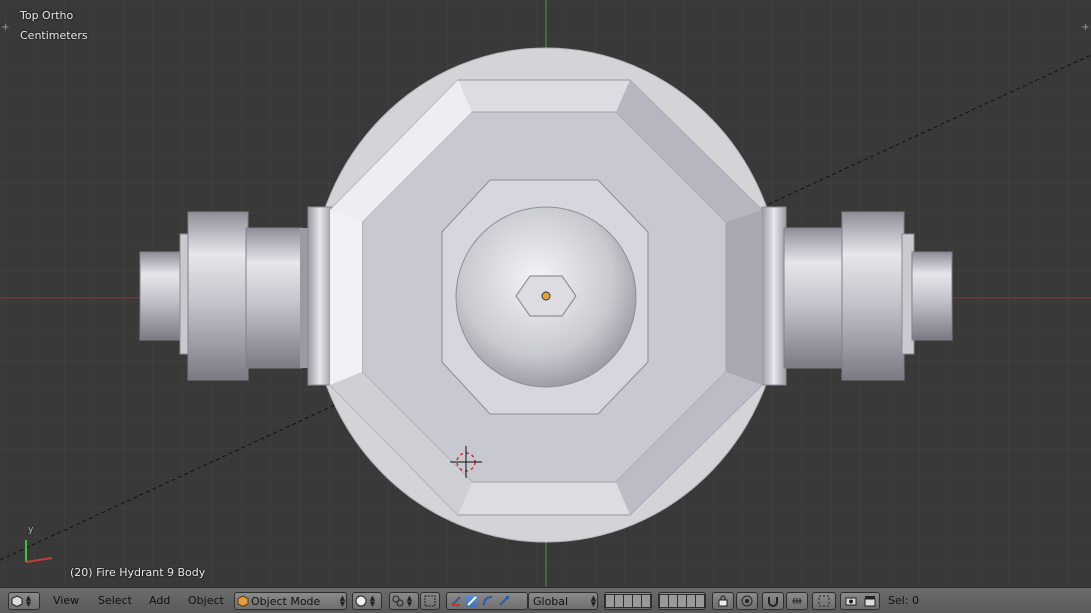 The height and width of the screenshot is (613, 1091). Describe the element at coordinates (24, 601) in the screenshot. I see `editor-type-button: ▲ ▼` at that location.